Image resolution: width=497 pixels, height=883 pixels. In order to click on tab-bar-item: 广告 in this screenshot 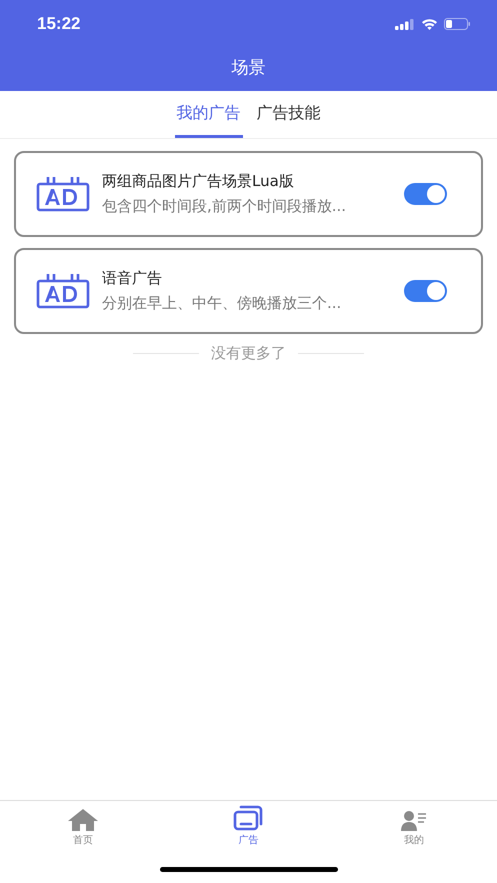, I will do `click(248, 830)`.